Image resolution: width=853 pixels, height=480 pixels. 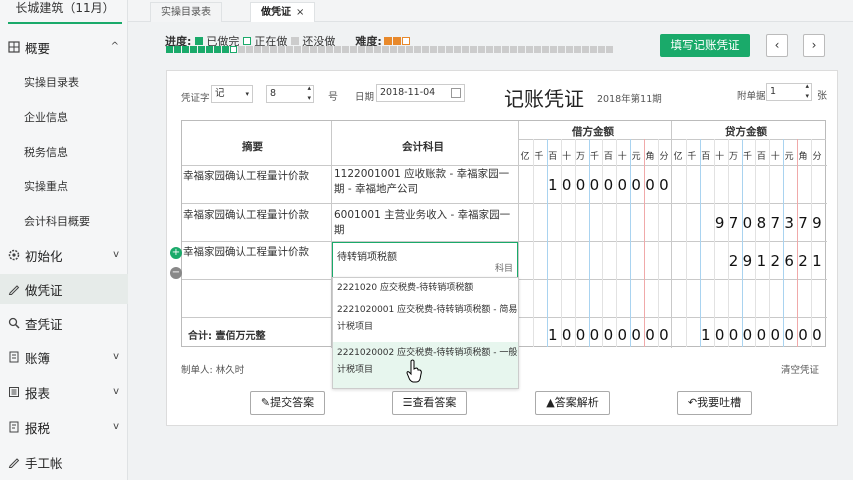 I want to click on row3-account-input: 待转销项税额 科目, so click(x=425, y=260).